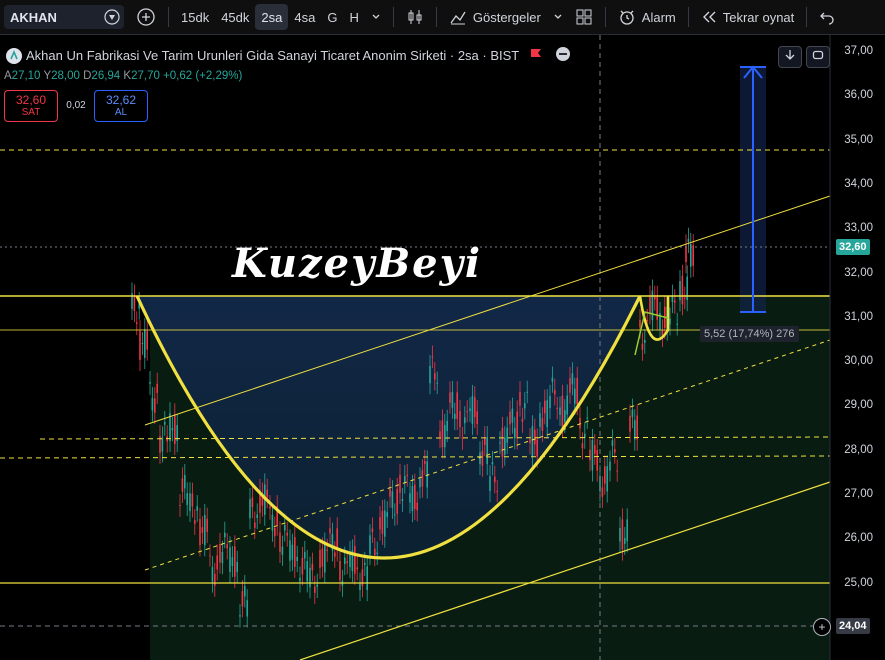 This screenshot has width=885, height=660. What do you see at coordinates (376, 17) in the screenshot?
I see `interval-dropdown` at bounding box center [376, 17].